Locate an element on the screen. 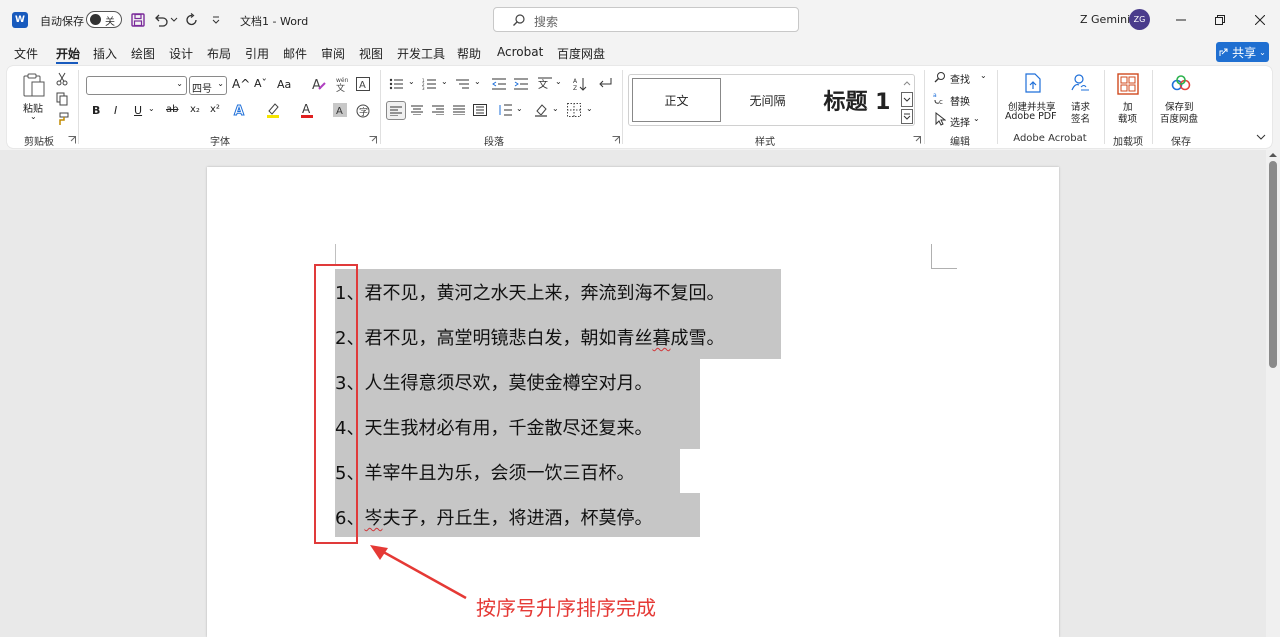 The image size is (1280, 637). close-icon is located at coordinates (1260, 20).